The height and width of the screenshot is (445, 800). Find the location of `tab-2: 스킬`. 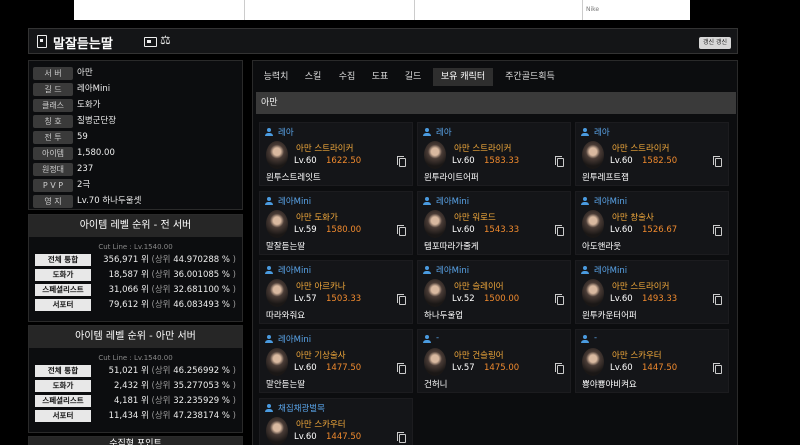

tab-2: 스킬 is located at coordinates (313, 77).